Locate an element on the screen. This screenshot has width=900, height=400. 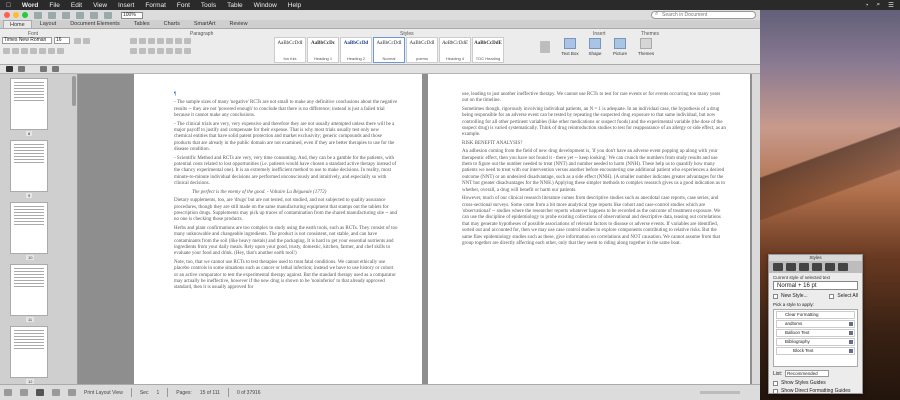
print-layout-icon is located at coordinates (40, 392).